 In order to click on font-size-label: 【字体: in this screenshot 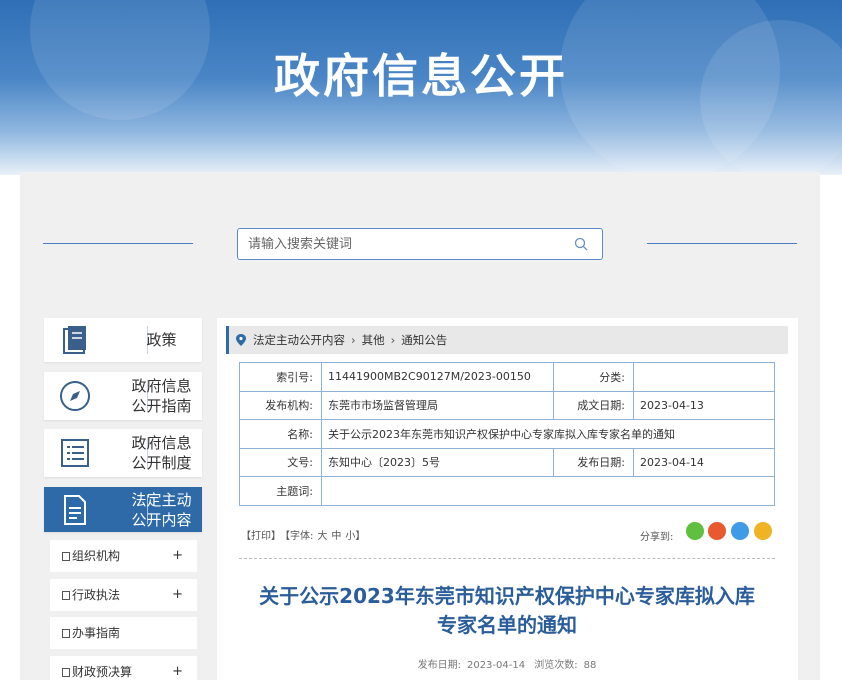, I will do `click(299, 536)`.